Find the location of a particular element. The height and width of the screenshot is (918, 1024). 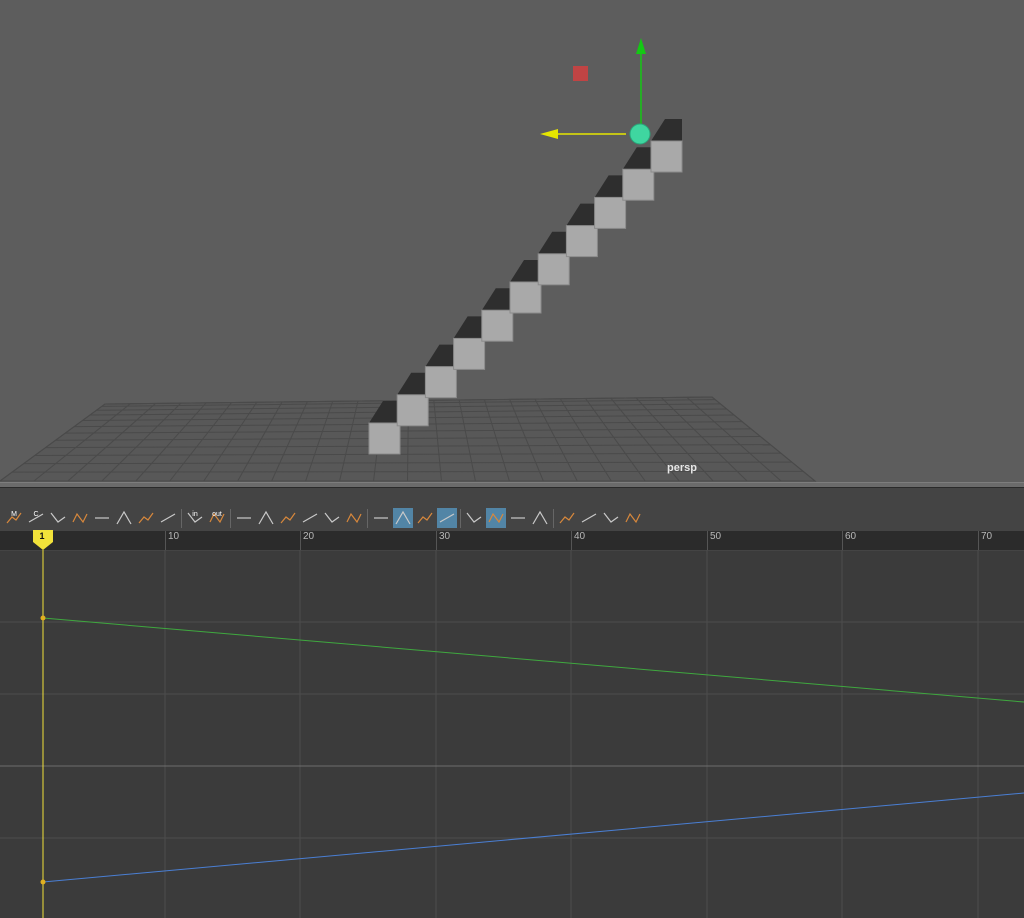

buffer-snapshot-icon is located at coordinates (403, 517).